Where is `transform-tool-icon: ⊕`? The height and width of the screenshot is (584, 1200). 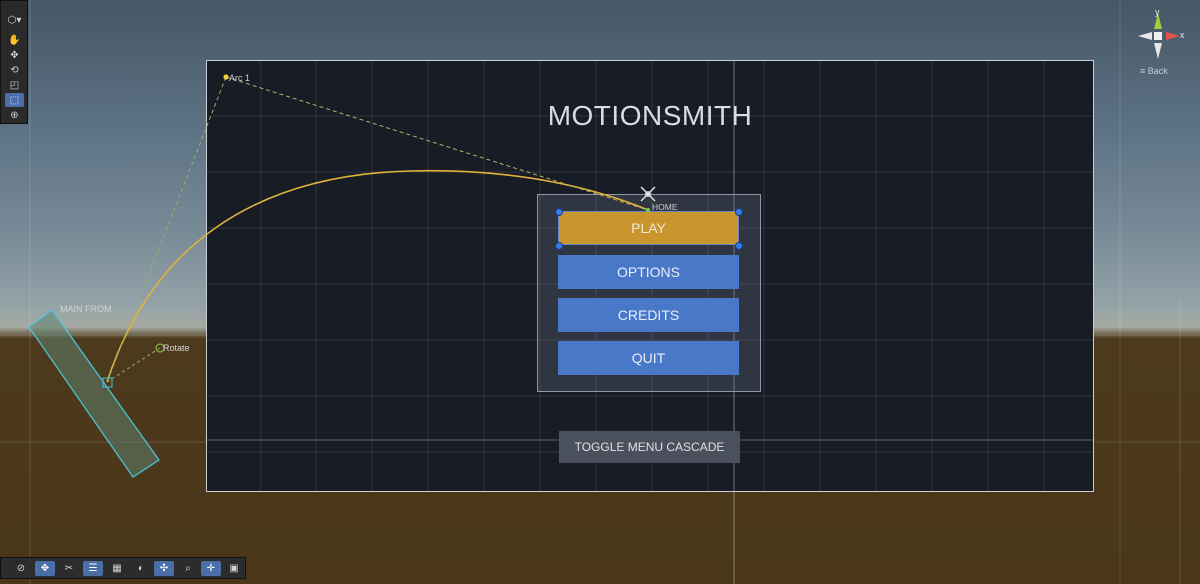 transform-tool-icon: ⊕ is located at coordinates (14, 115).